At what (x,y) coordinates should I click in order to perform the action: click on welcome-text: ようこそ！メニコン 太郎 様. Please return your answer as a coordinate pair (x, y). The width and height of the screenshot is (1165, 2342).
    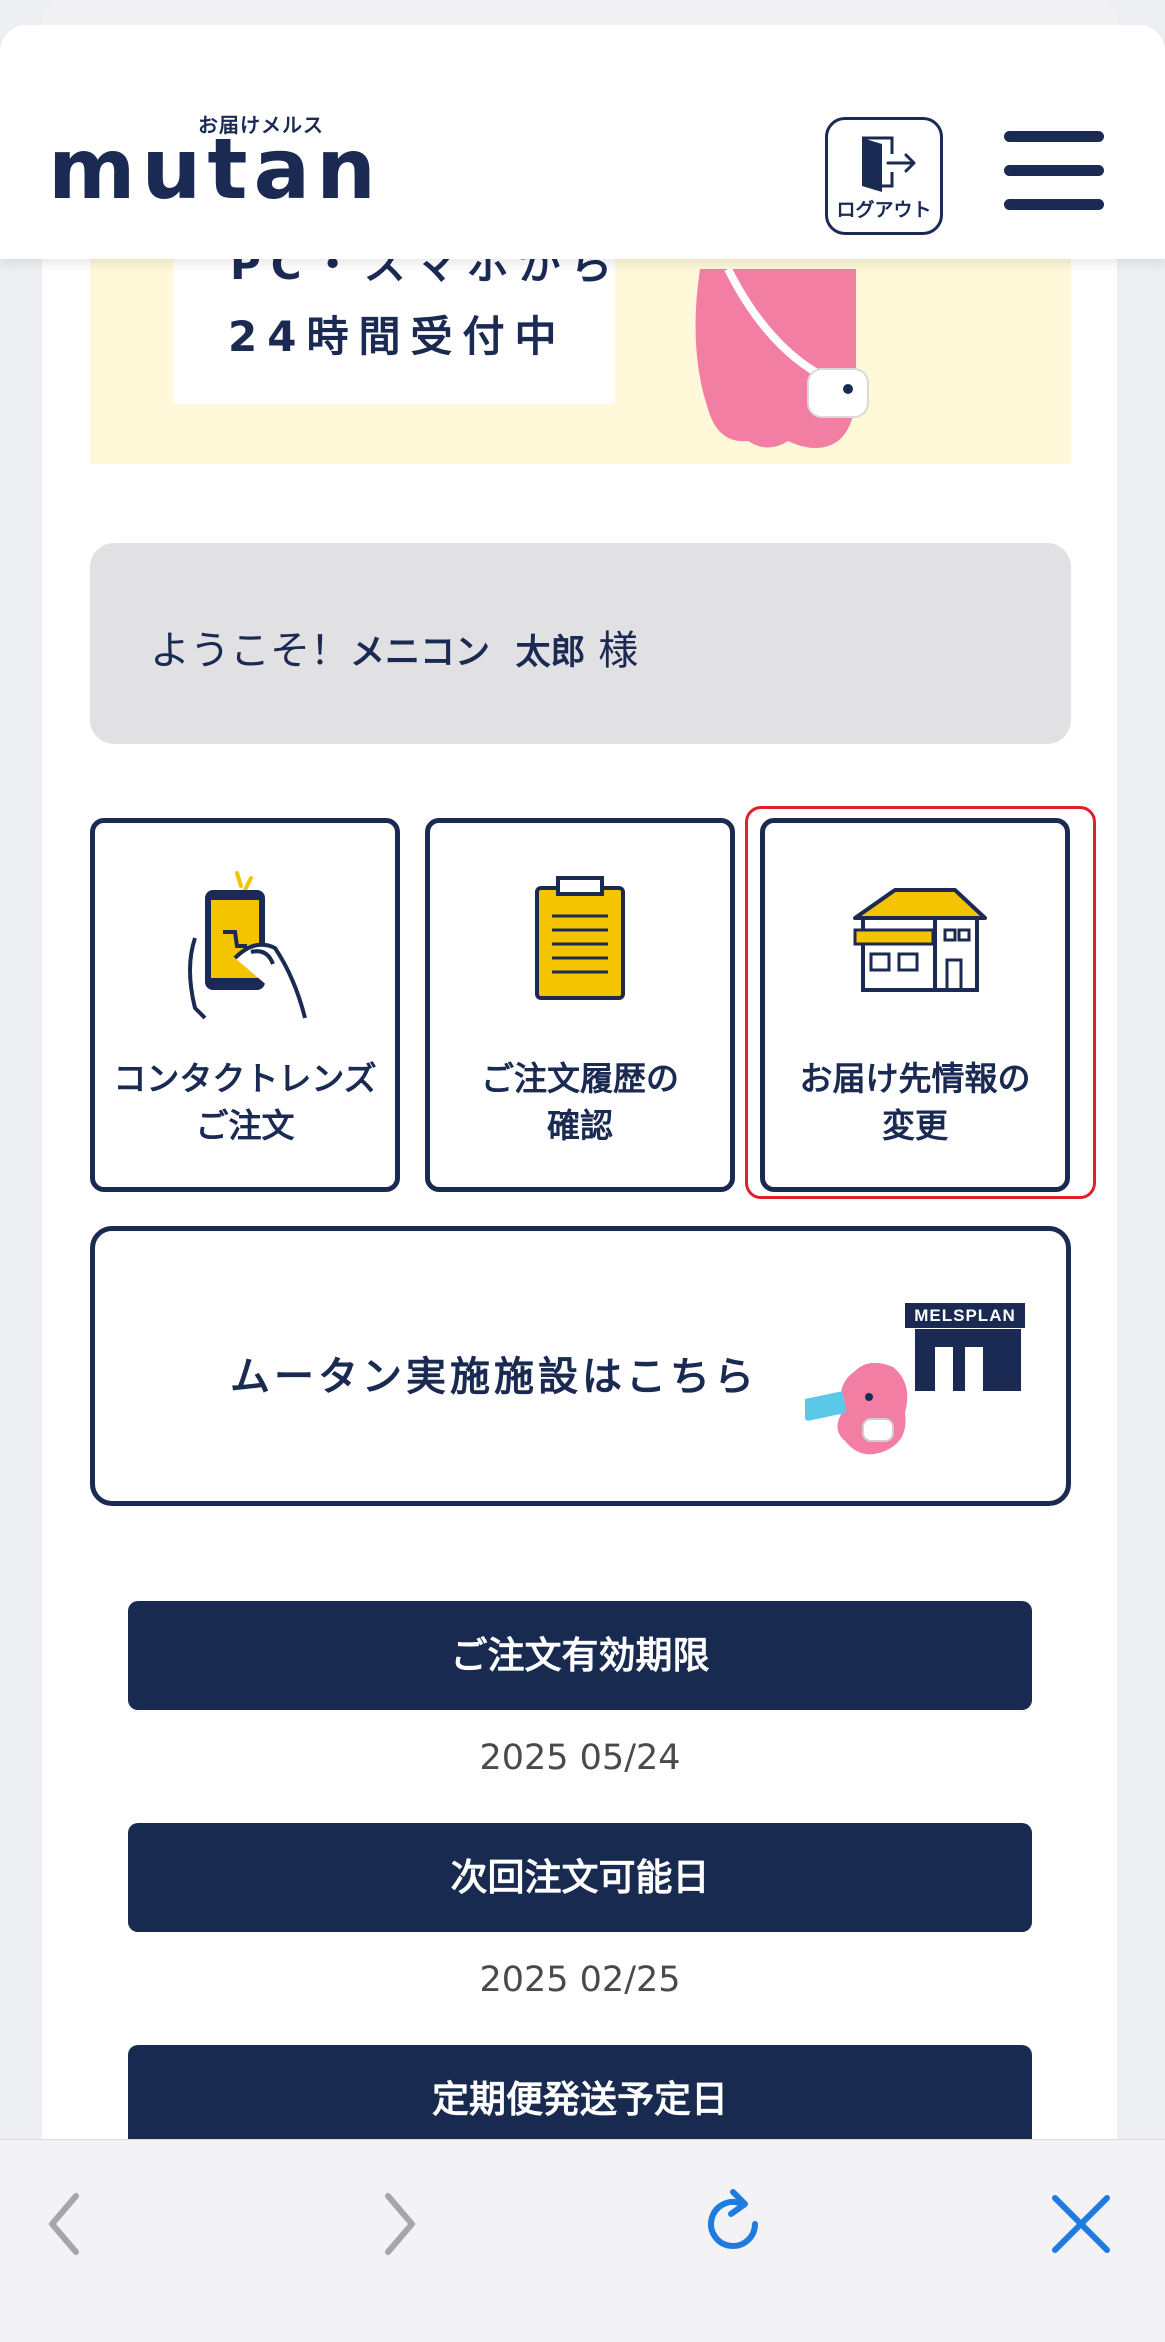
    Looking at the image, I should click on (394, 647).